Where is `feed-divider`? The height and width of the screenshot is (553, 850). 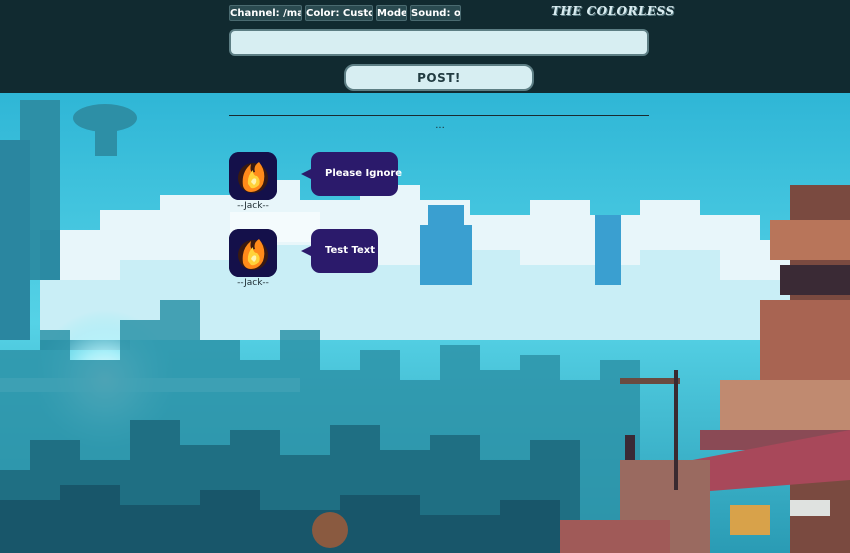 feed-divider is located at coordinates (439, 115).